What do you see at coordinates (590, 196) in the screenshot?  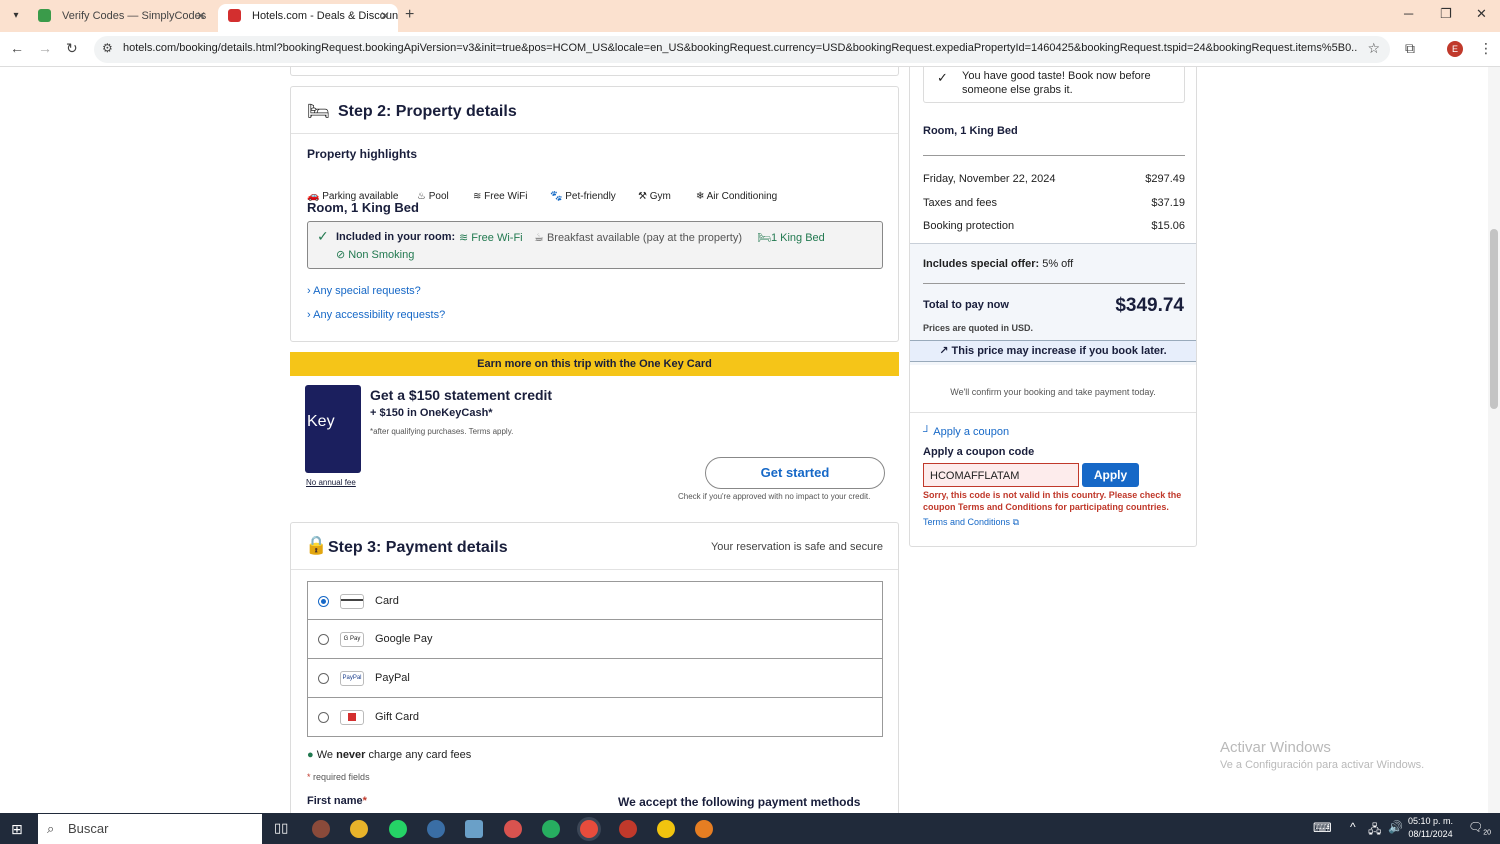 I see `highlight-label: Pet-friendly` at bounding box center [590, 196].